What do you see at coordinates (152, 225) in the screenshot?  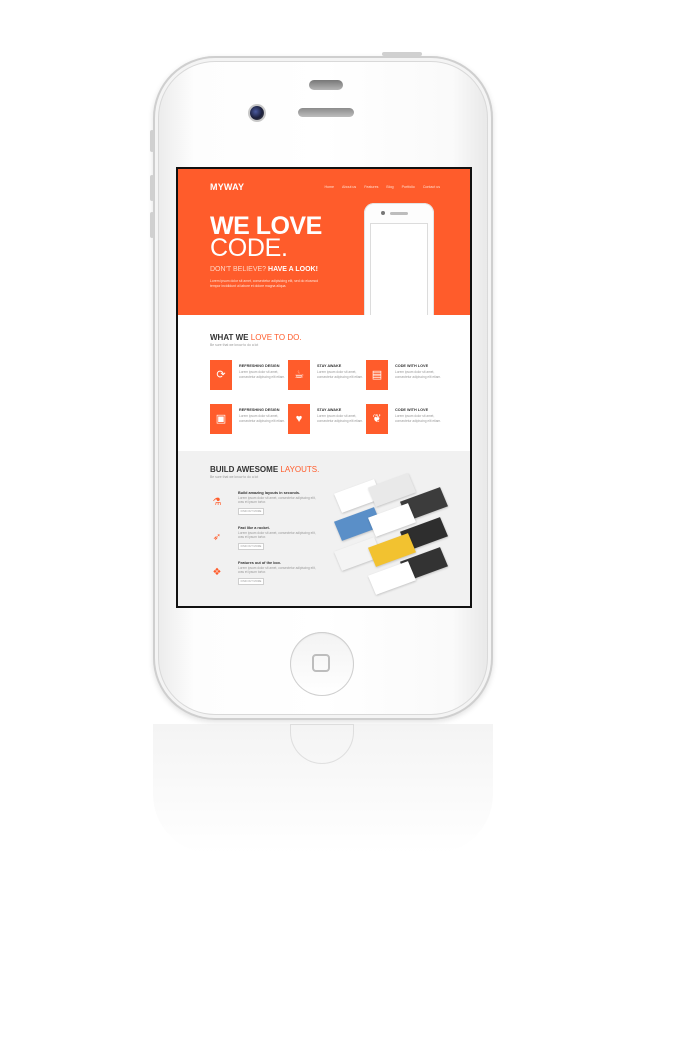 I see `volume-down-button` at bounding box center [152, 225].